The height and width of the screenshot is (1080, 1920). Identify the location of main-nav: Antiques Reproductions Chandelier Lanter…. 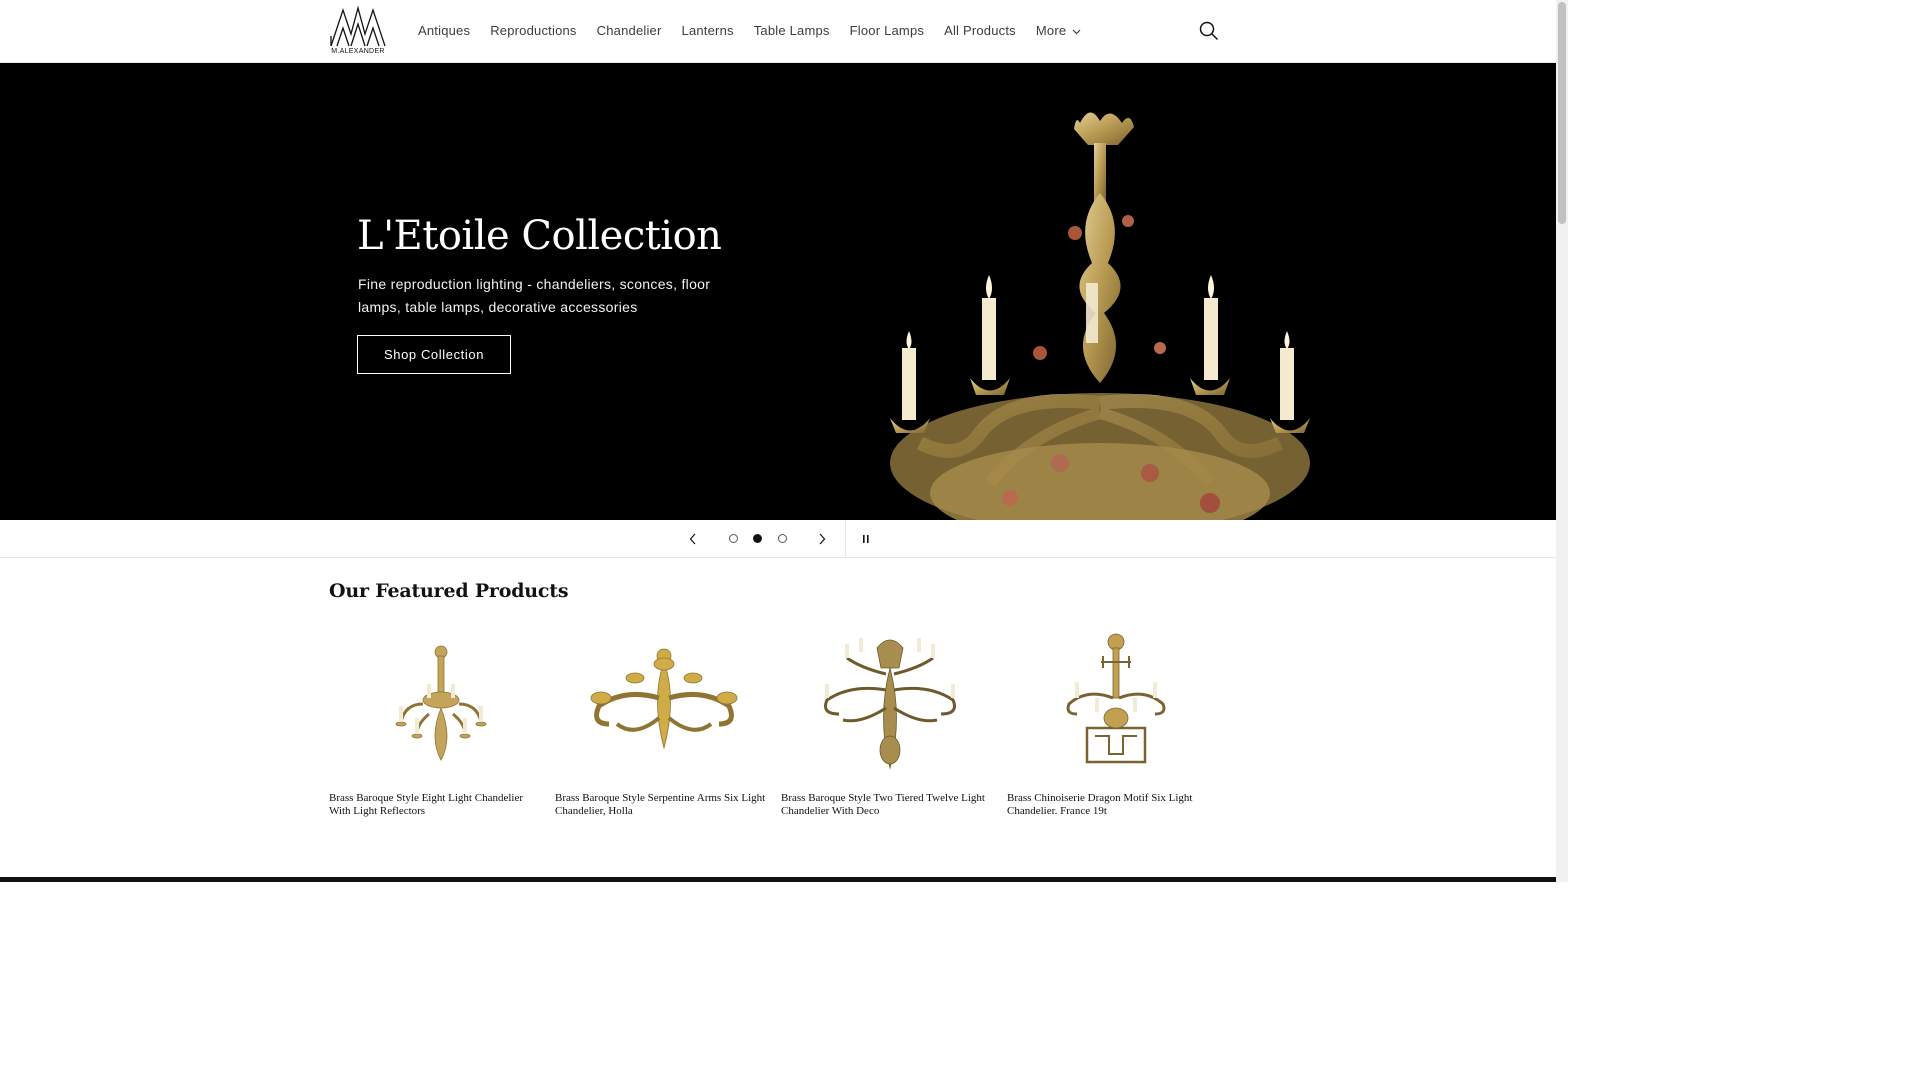
(749, 31).